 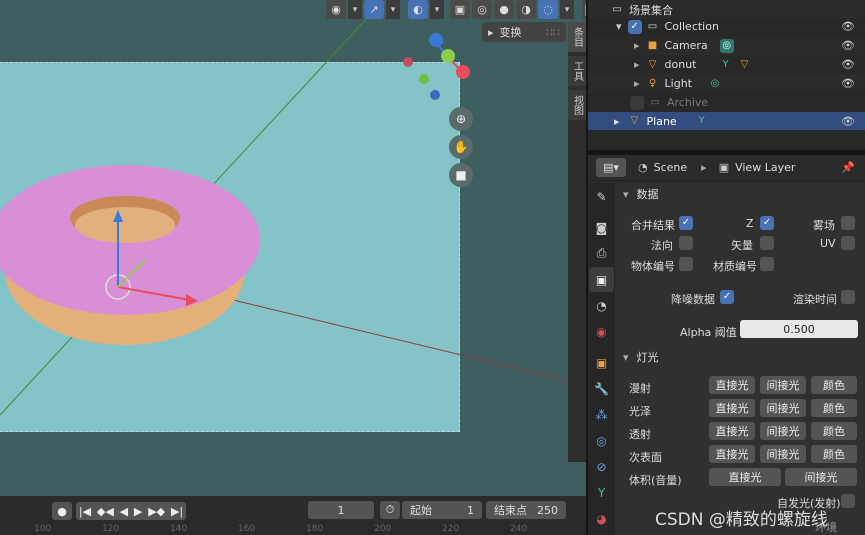 What do you see at coordinates (601, 196) in the screenshot?
I see `tool-icon: ✎` at bounding box center [601, 196].